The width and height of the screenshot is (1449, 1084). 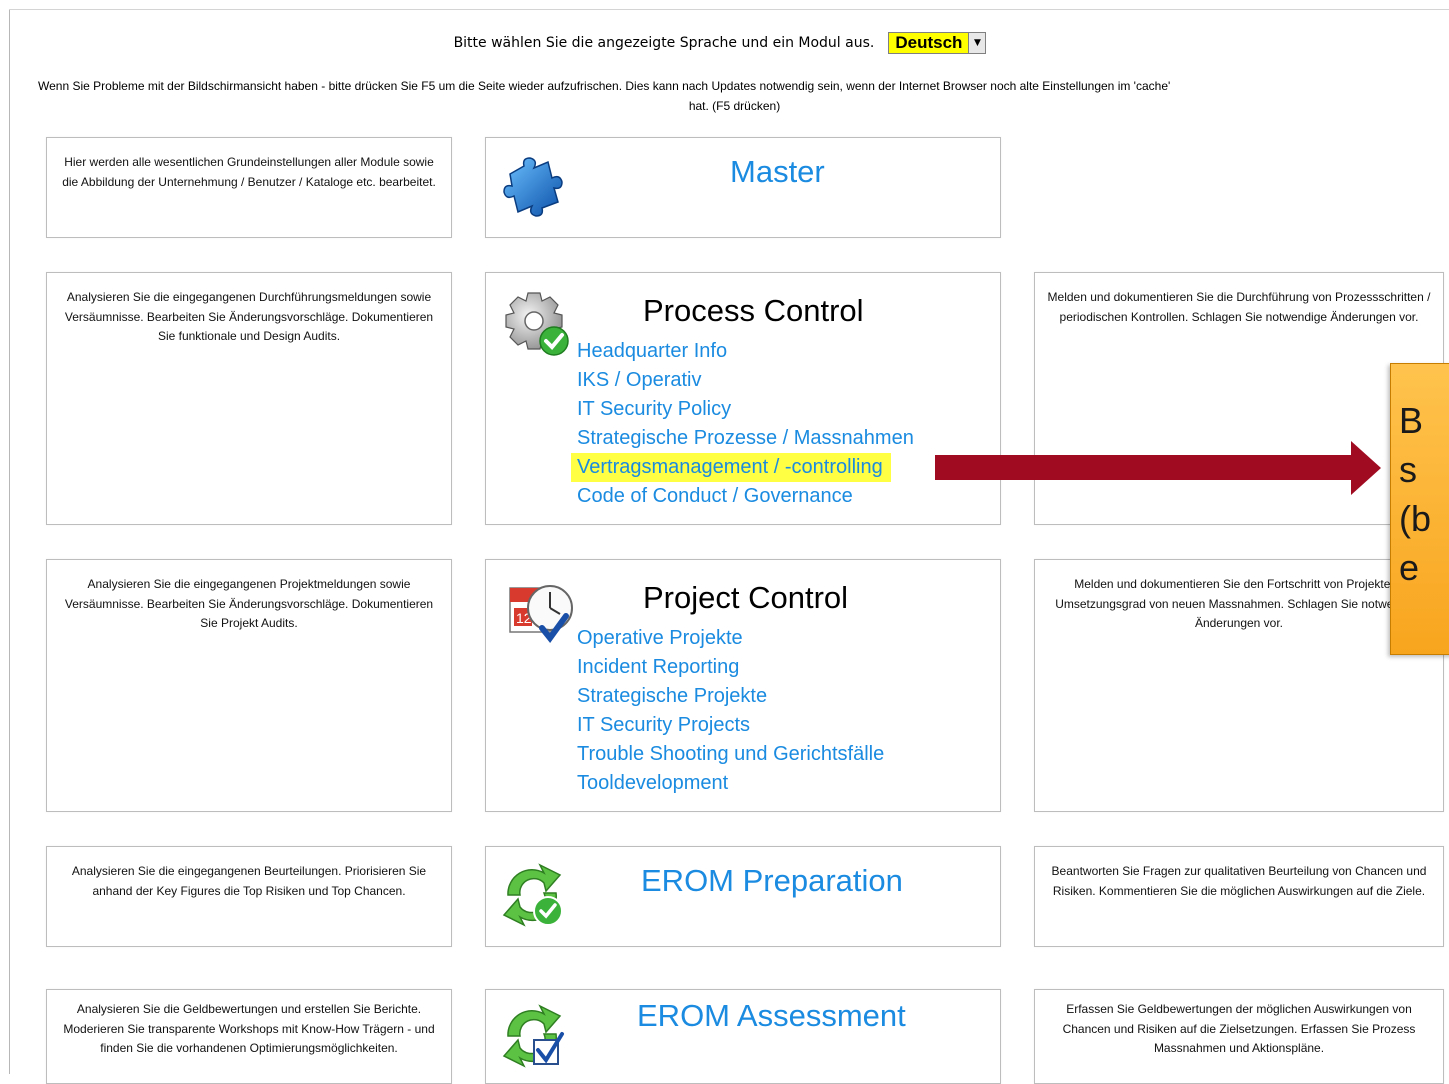 What do you see at coordinates (743, 1036) in the screenshot?
I see `erom-assessment-module-box: EROM Assessment` at bounding box center [743, 1036].